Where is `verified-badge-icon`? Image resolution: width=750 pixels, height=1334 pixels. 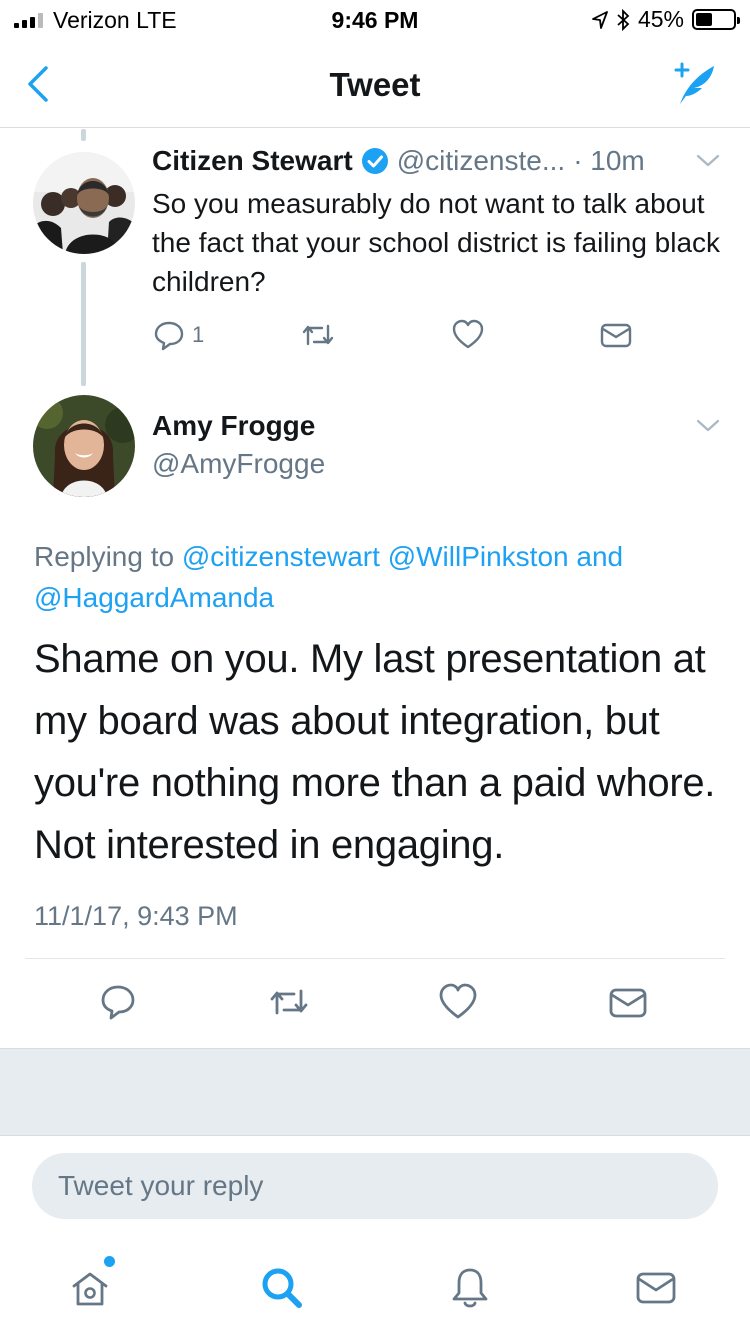
verified-badge-icon is located at coordinates (374, 161).